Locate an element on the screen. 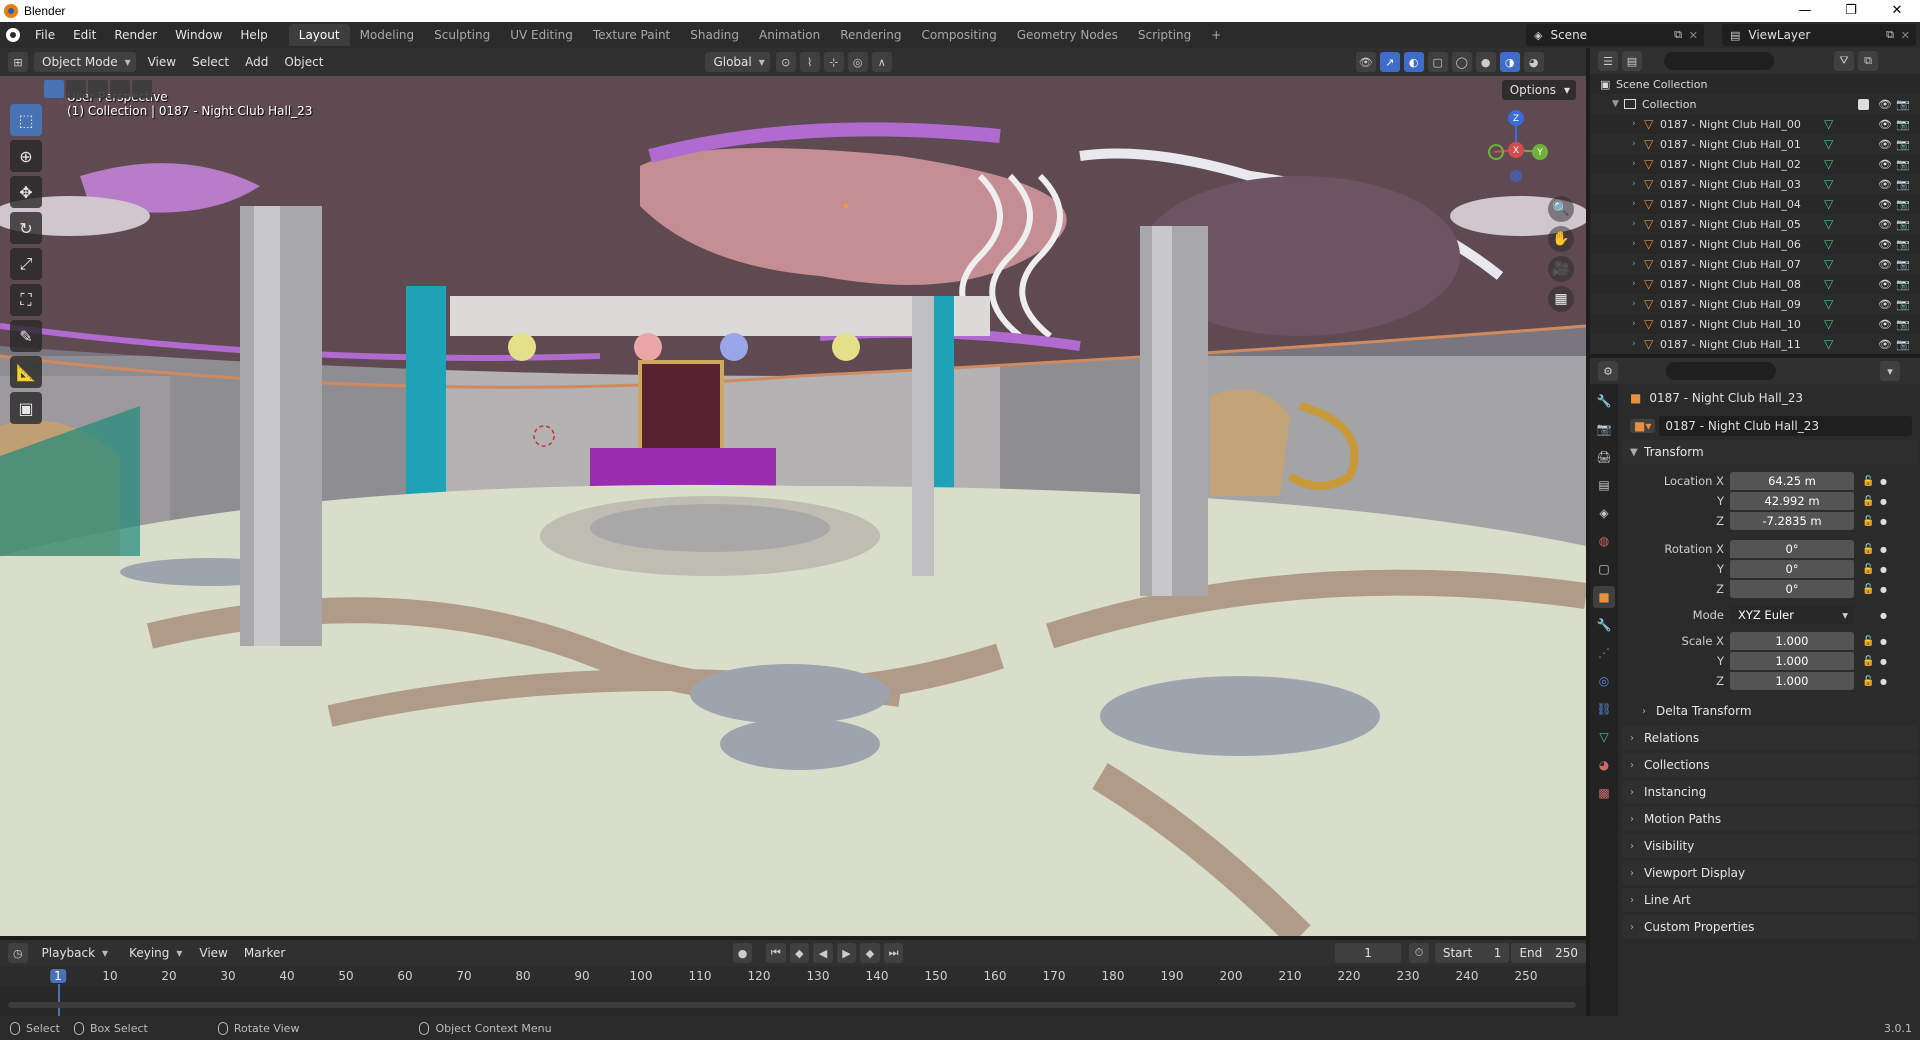  collection-tab-icon: ▢ is located at coordinates (1604, 569).